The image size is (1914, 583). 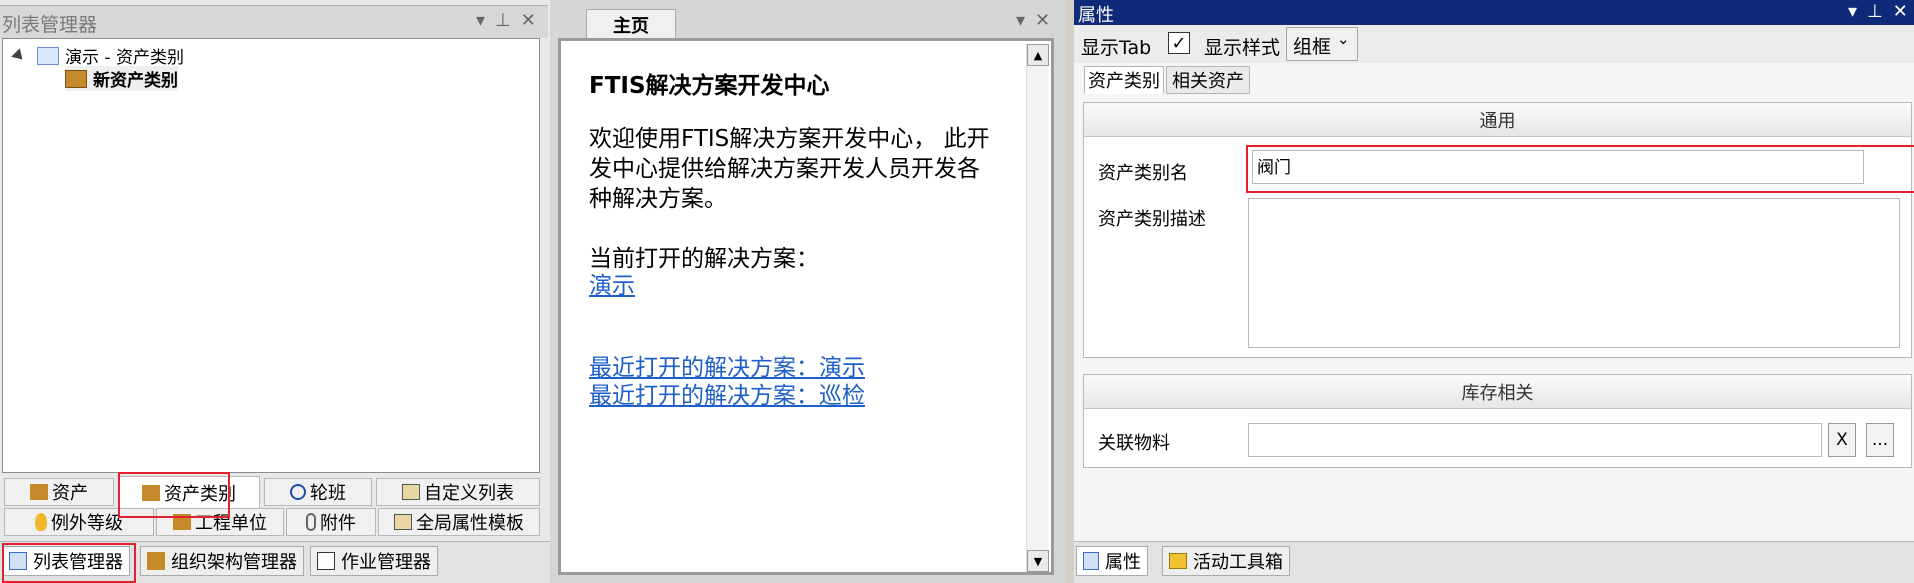 What do you see at coordinates (1312, 47) in the screenshot?
I see `style-select-value: 组框` at bounding box center [1312, 47].